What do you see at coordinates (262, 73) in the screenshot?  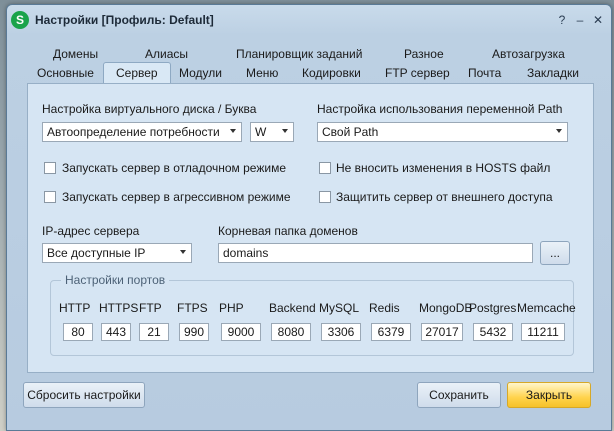 I see `tab-menu: Меню` at bounding box center [262, 73].